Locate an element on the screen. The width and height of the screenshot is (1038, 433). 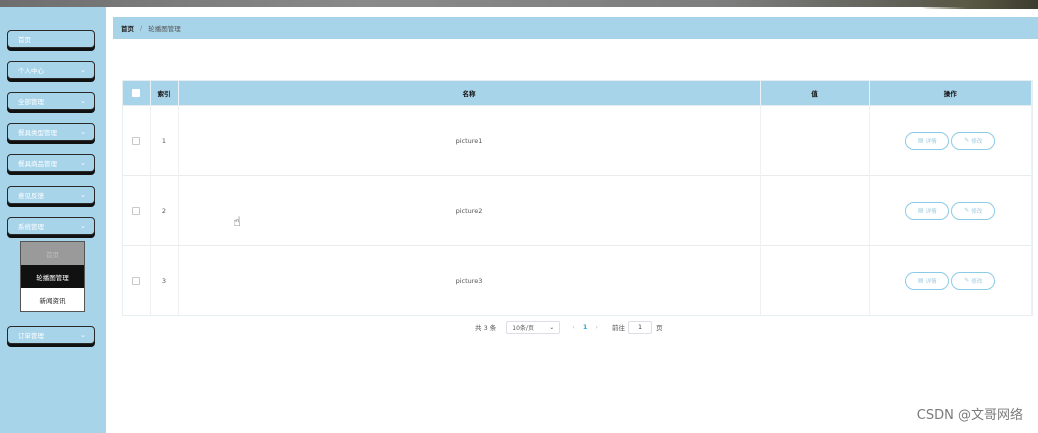
header-index: 索引 is located at coordinates (164, 93).